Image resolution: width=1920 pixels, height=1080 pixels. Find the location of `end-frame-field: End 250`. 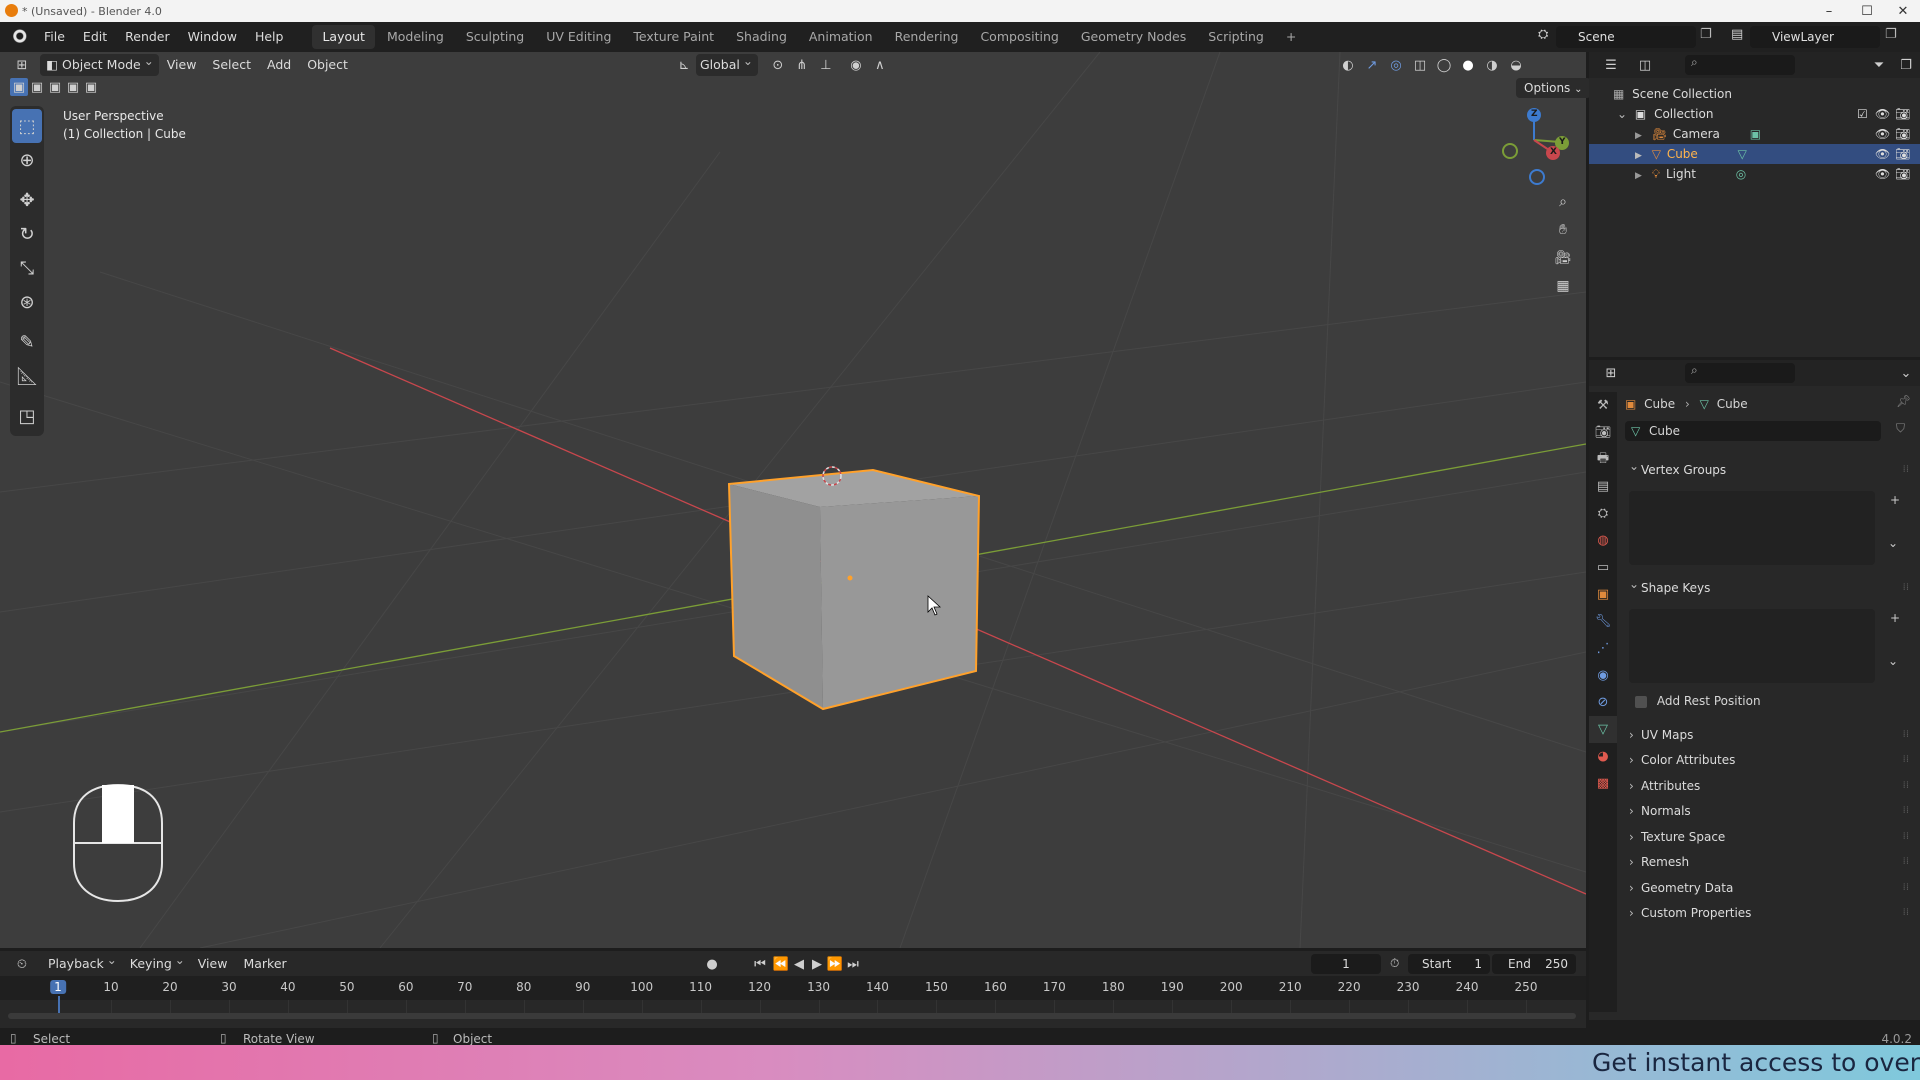

end-frame-field: End 250 is located at coordinates (1534, 964).